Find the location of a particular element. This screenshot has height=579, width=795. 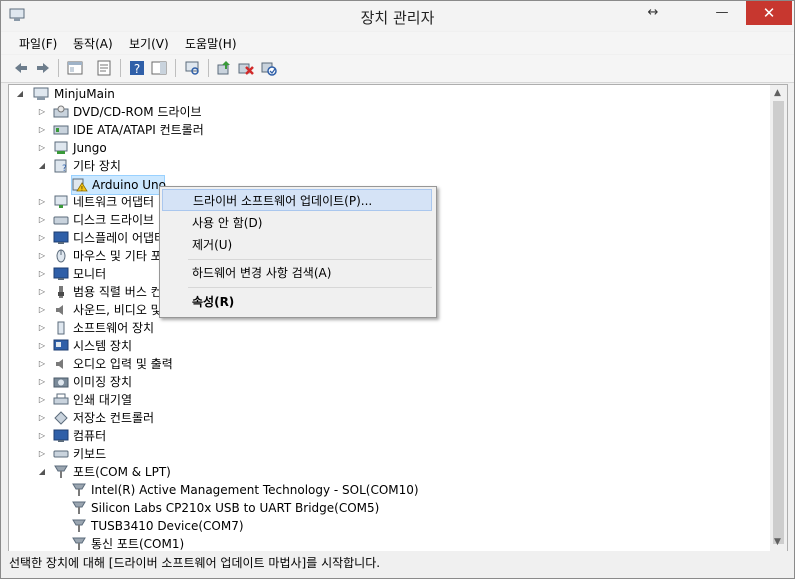

menu-view: 보기(V) is located at coordinates (149, 43).